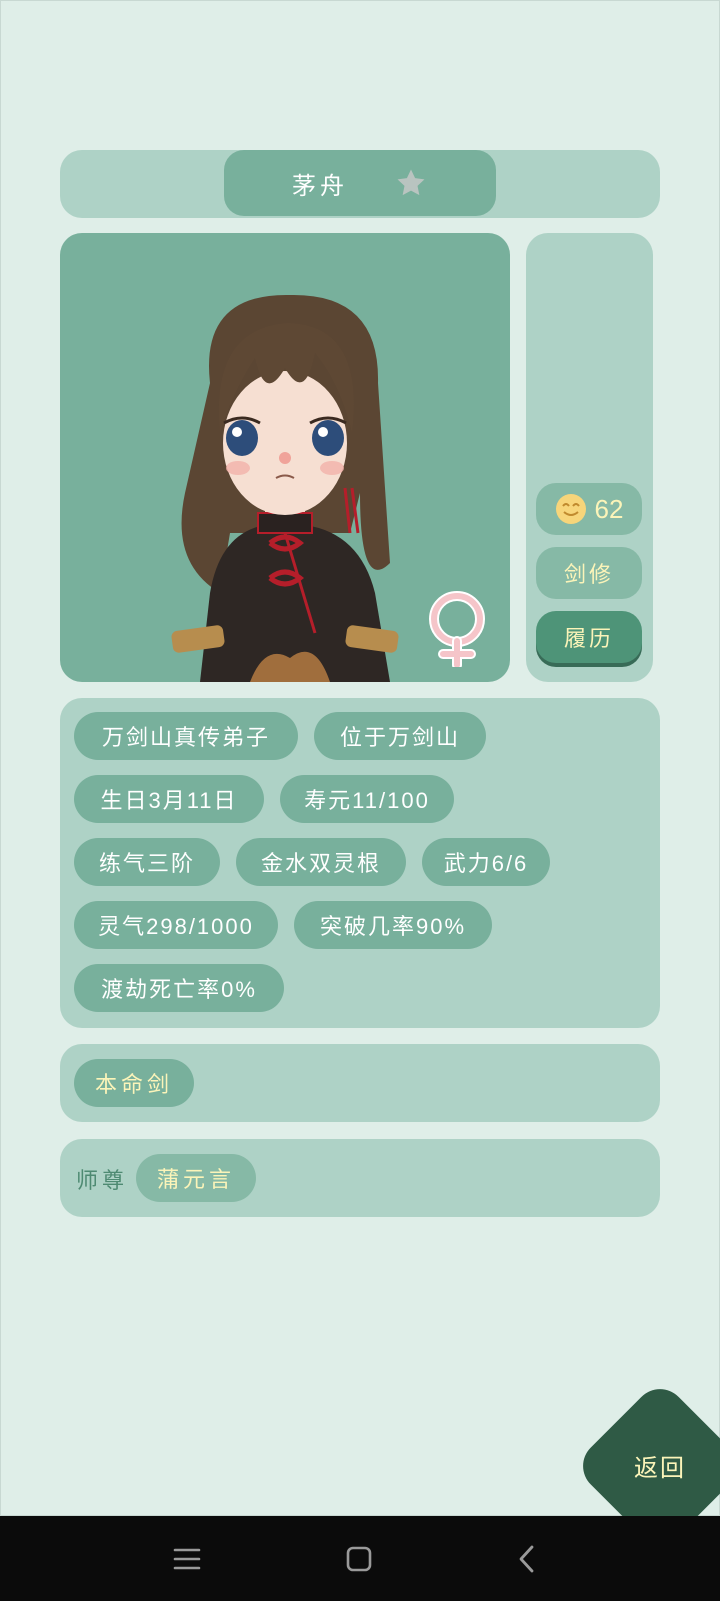 The image size is (720, 1601). I want to click on smiling-face-icon, so click(570, 509).